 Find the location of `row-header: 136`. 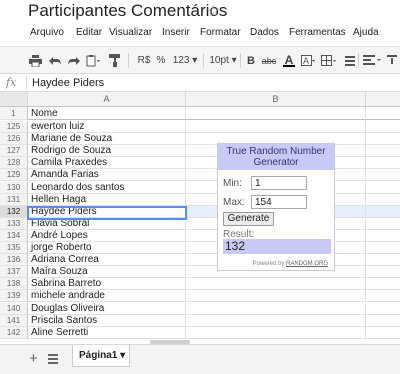

row-header: 136 is located at coordinates (14, 260).